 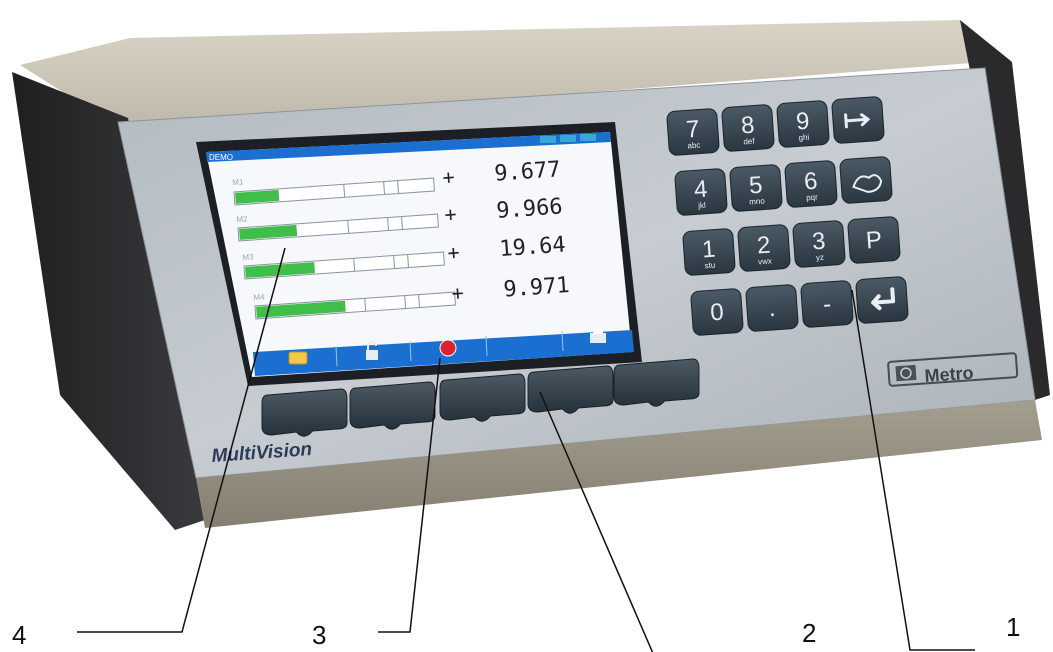 I want to click on key-main-label: 6, so click(x=810, y=182).